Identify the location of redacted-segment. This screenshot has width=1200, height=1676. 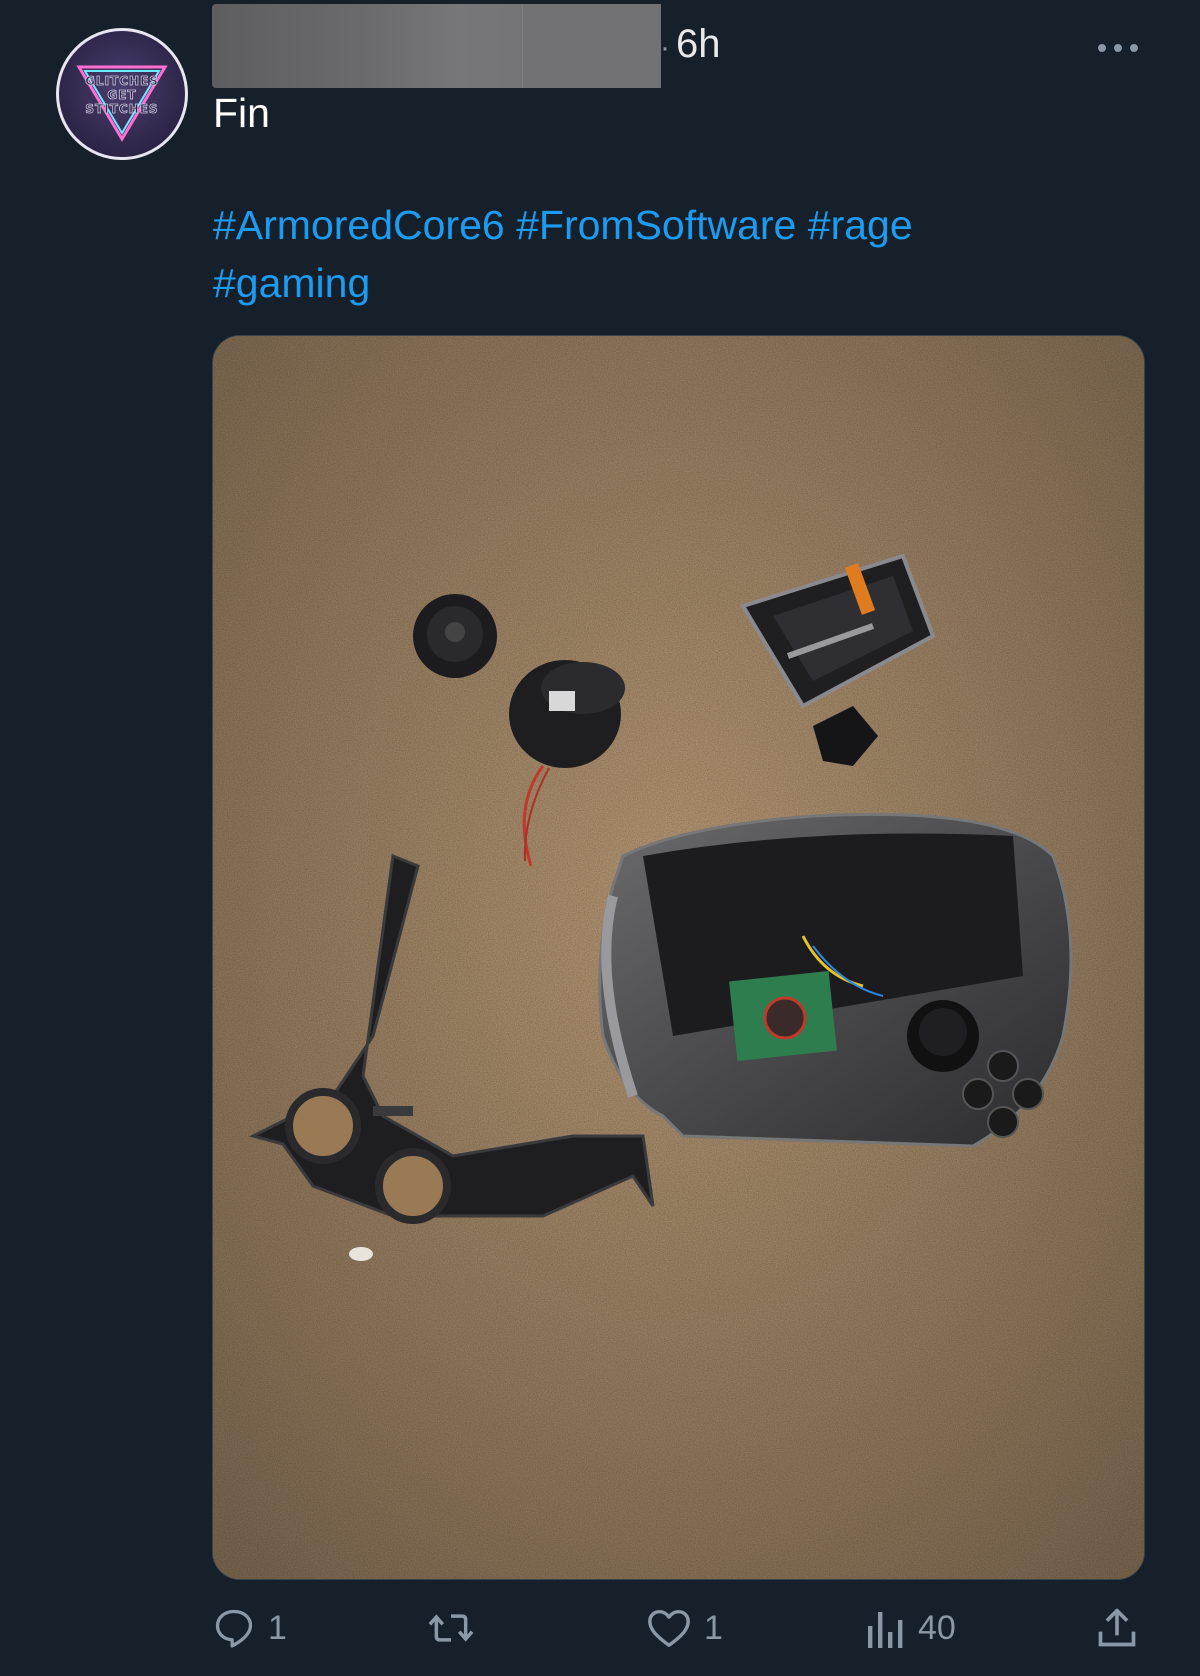
(591, 46).